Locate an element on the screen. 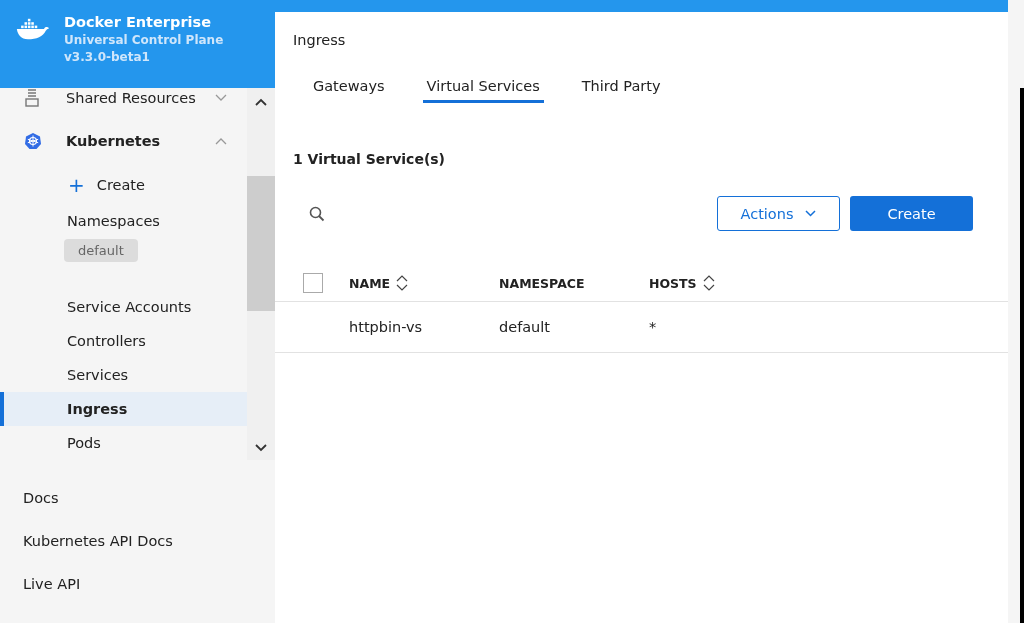  column-header: NAME is located at coordinates (370, 283).